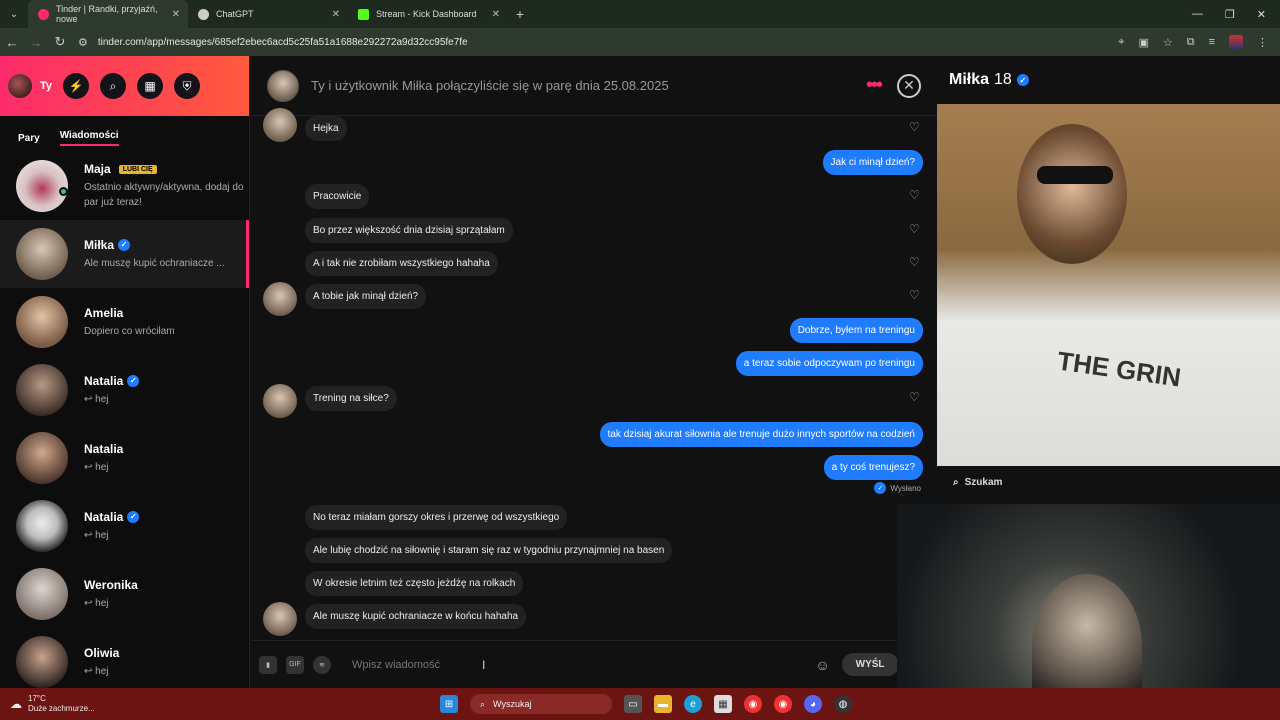  What do you see at coordinates (693, 704) in the screenshot?
I see `edge-icon: e` at bounding box center [693, 704].